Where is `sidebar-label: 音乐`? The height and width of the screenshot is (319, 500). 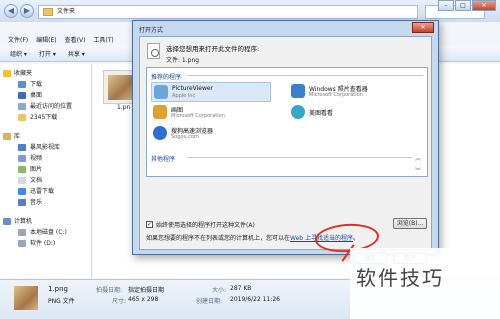
sidebar-label: 音乐 is located at coordinates (36, 202).